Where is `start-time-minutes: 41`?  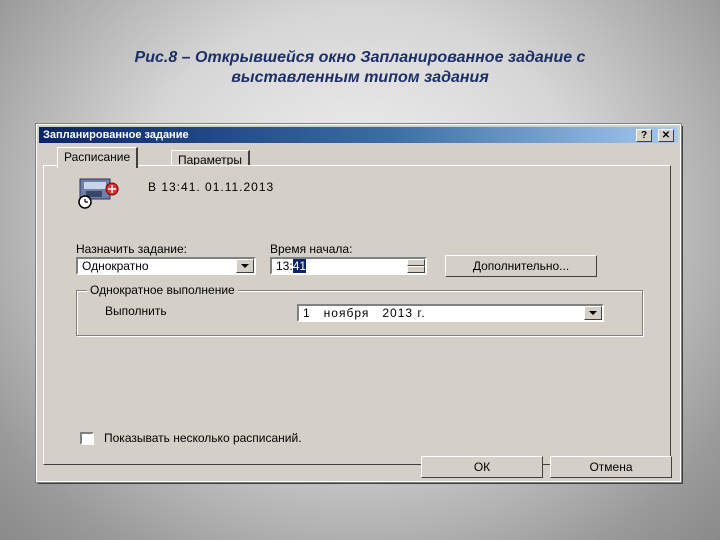
start-time-minutes: 41 is located at coordinates (299, 266).